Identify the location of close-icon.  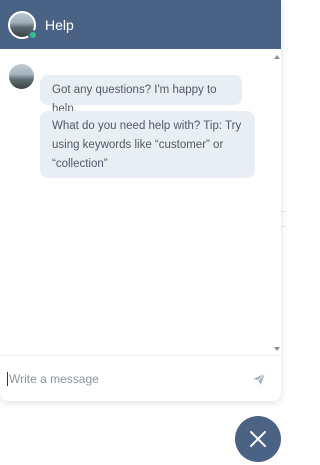
(258, 439).